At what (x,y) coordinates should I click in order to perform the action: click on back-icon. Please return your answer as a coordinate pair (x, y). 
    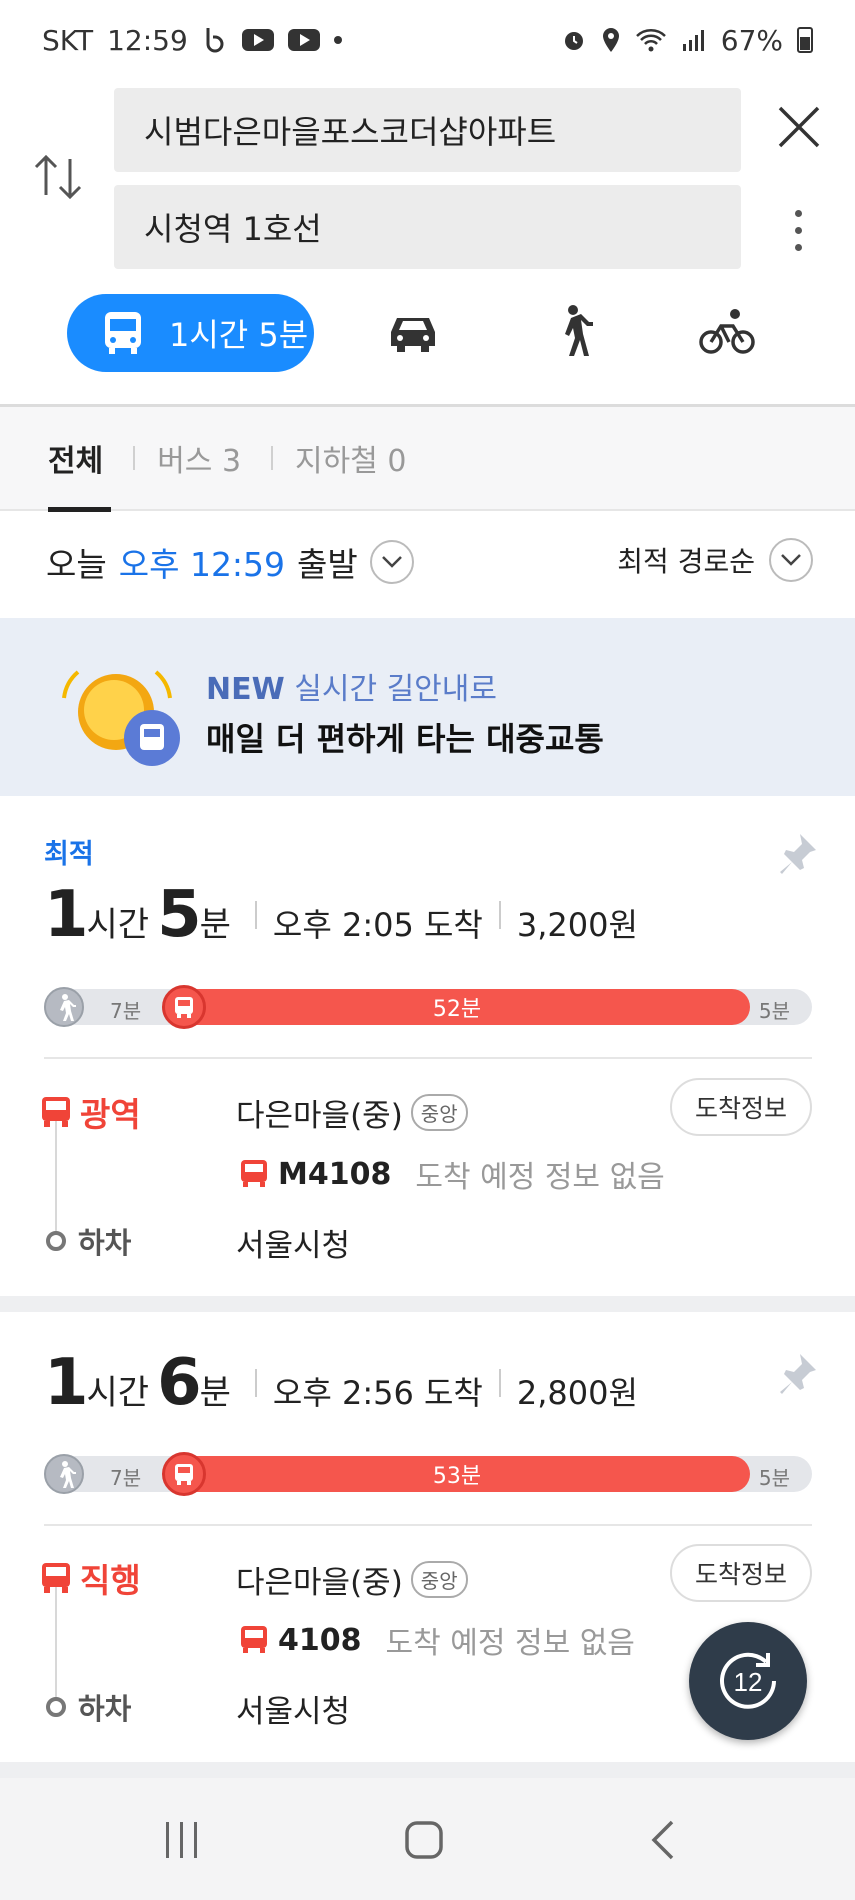
    Looking at the image, I should click on (663, 1840).